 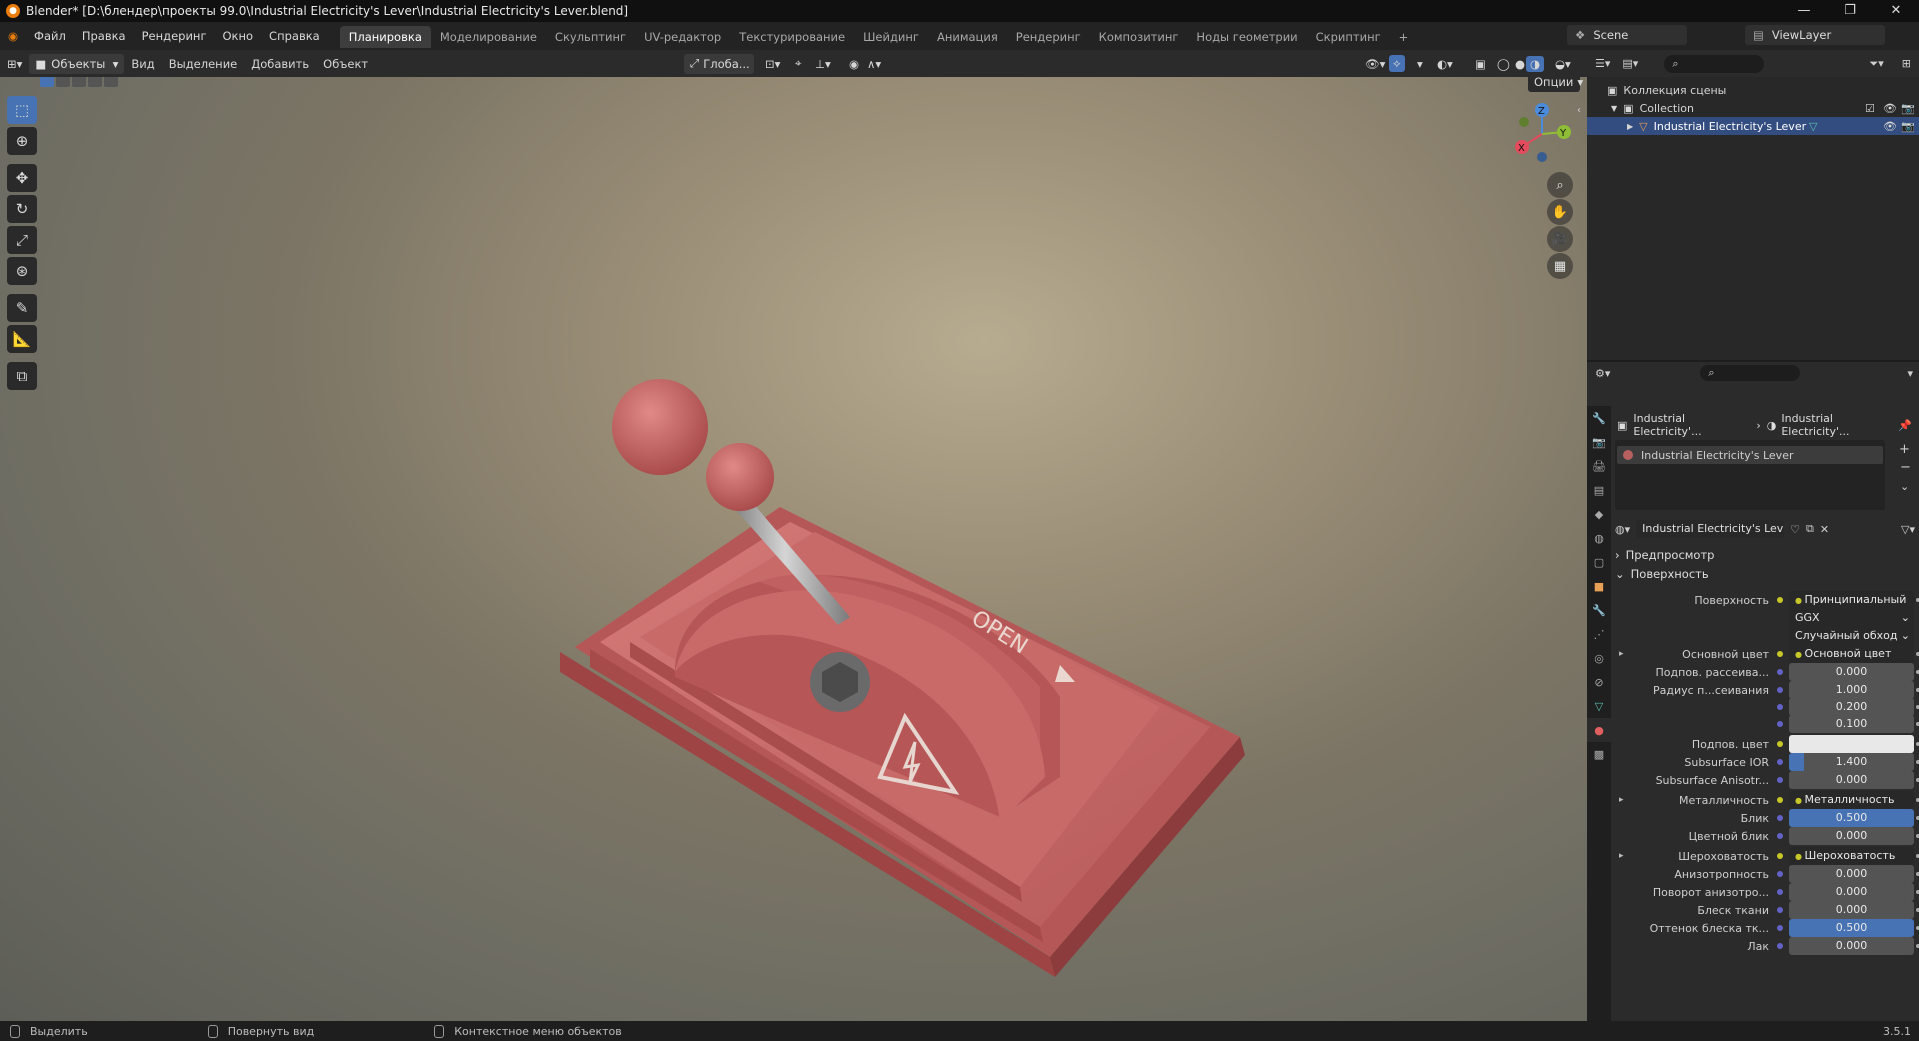 What do you see at coordinates (14, 64) in the screenshot?
I see `editor-type-icon: ⊞▾` at bounding box center [14, 64].